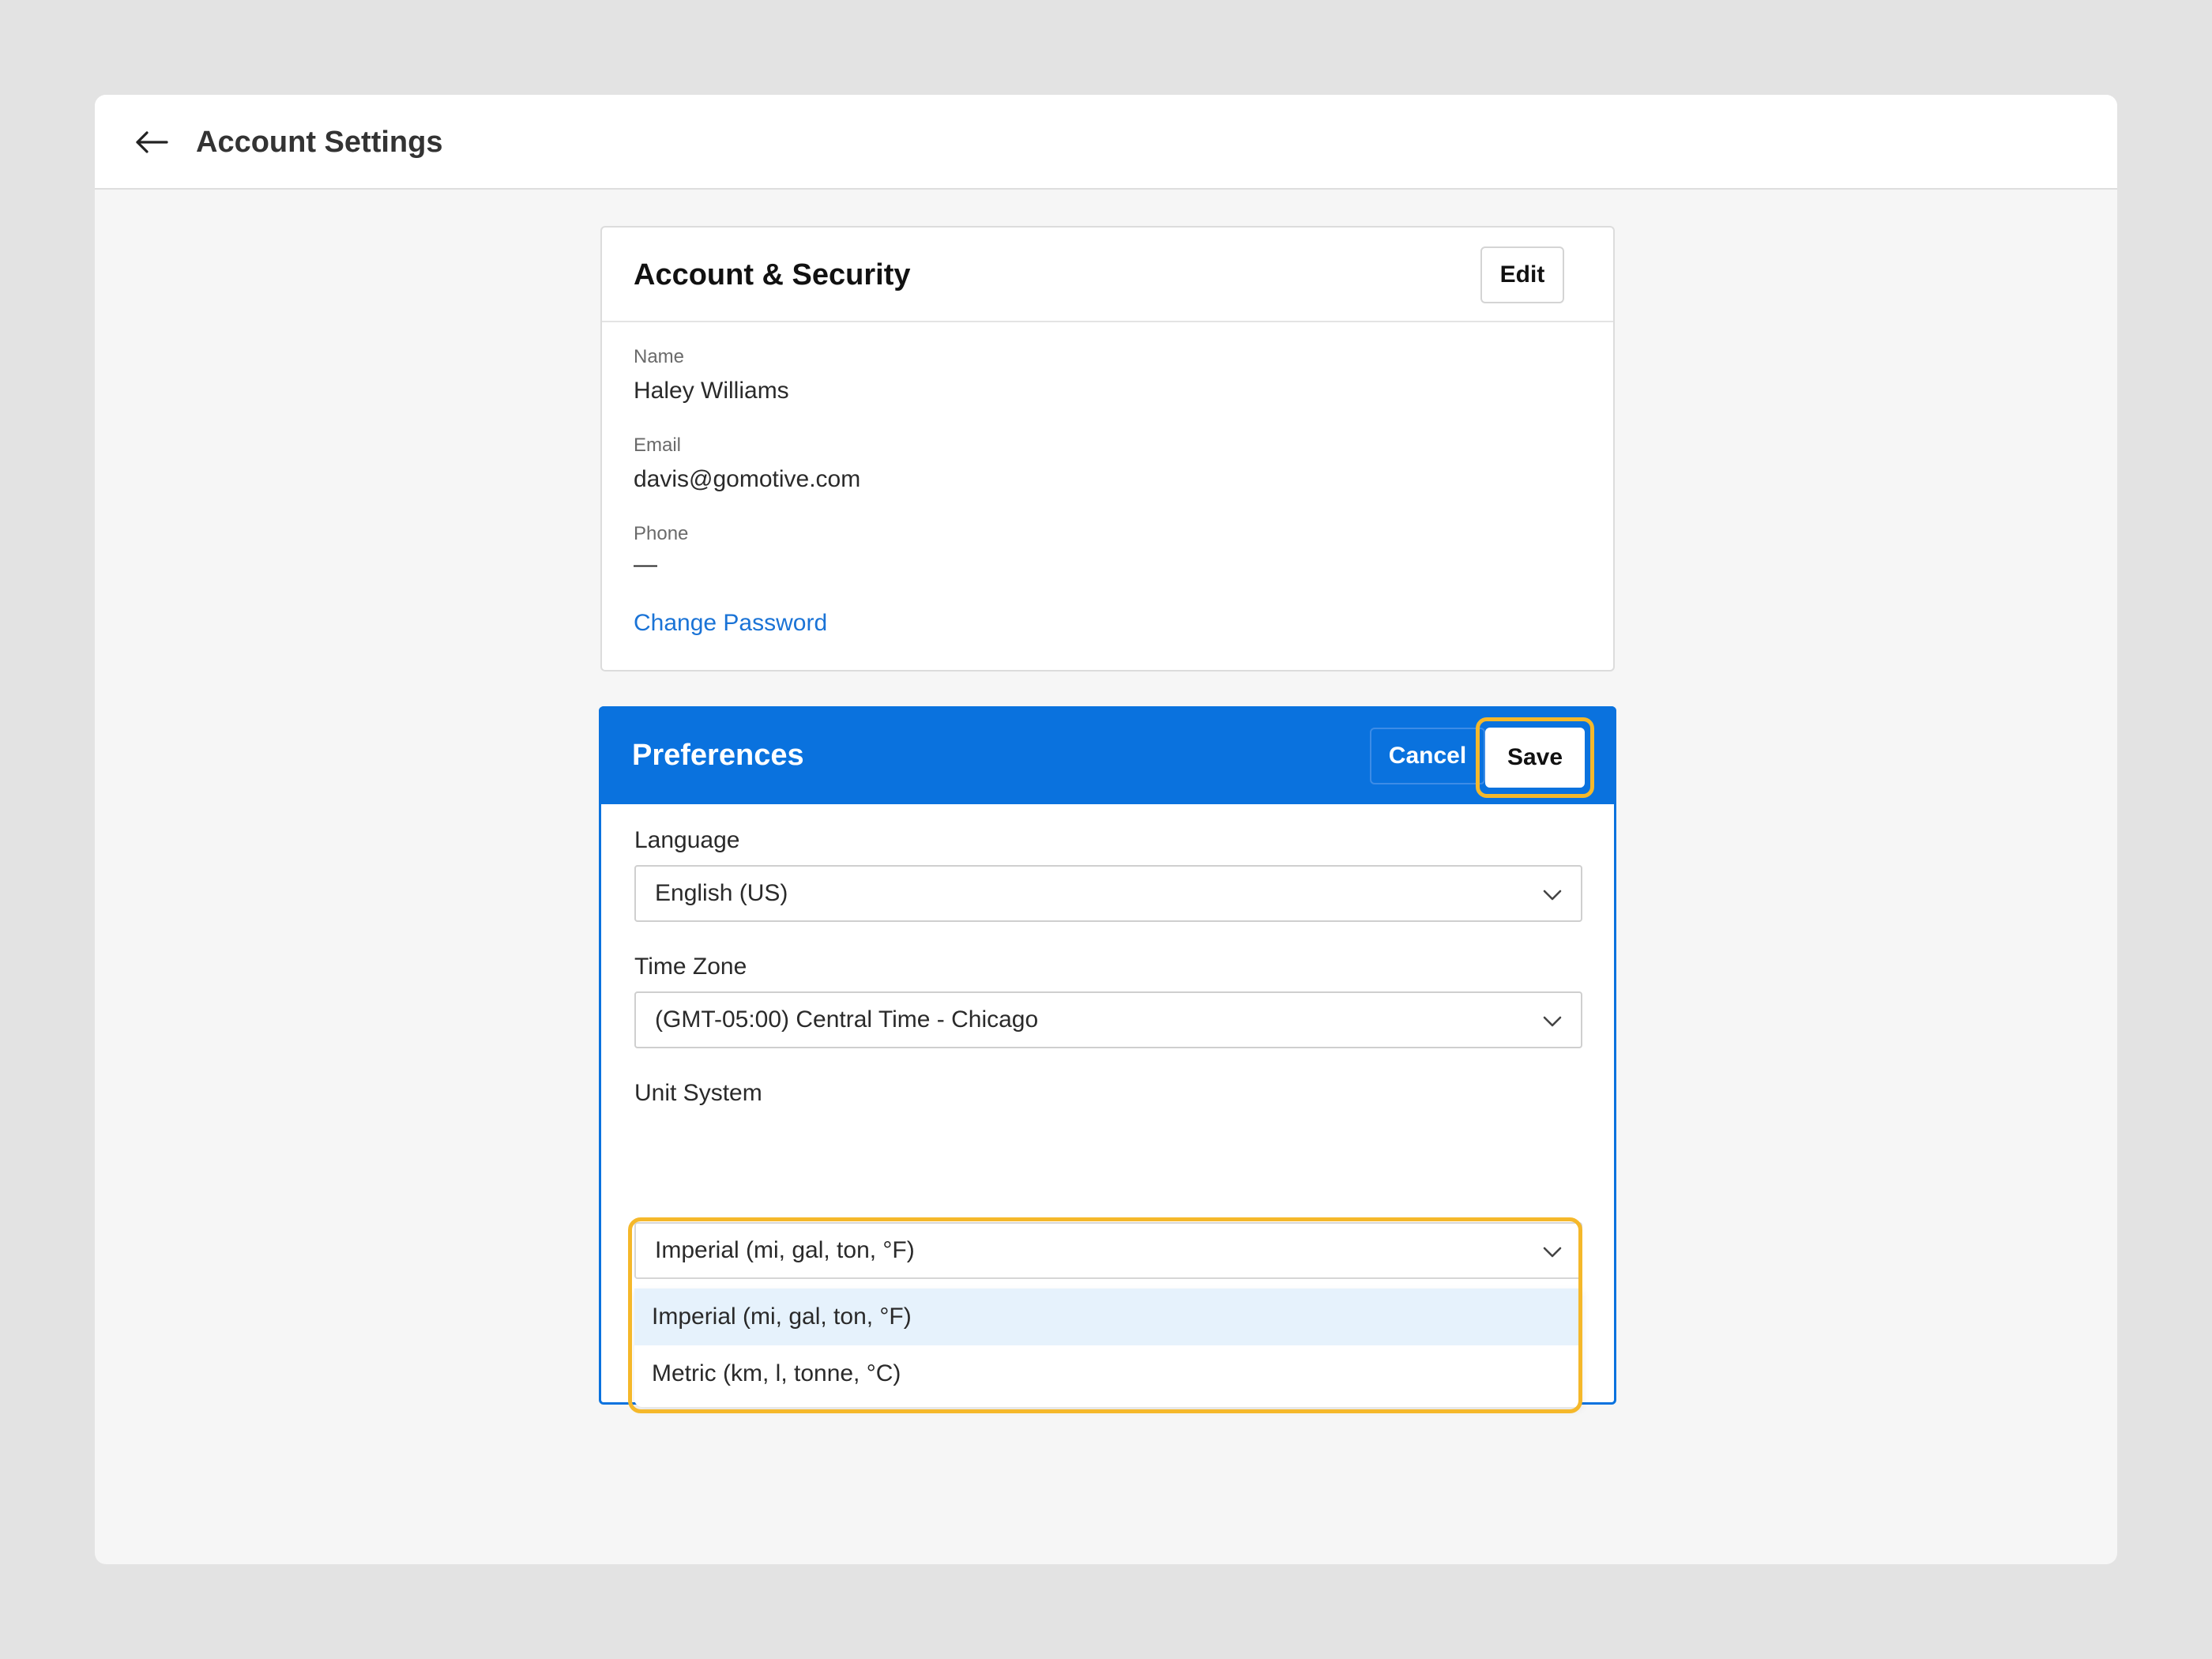 Image resolution: width=2212 pixels, height=1659 pixels. I want to click on time-zone-select: (GMT-05:00) Central Time - Chicago, so click(1108, 1019).